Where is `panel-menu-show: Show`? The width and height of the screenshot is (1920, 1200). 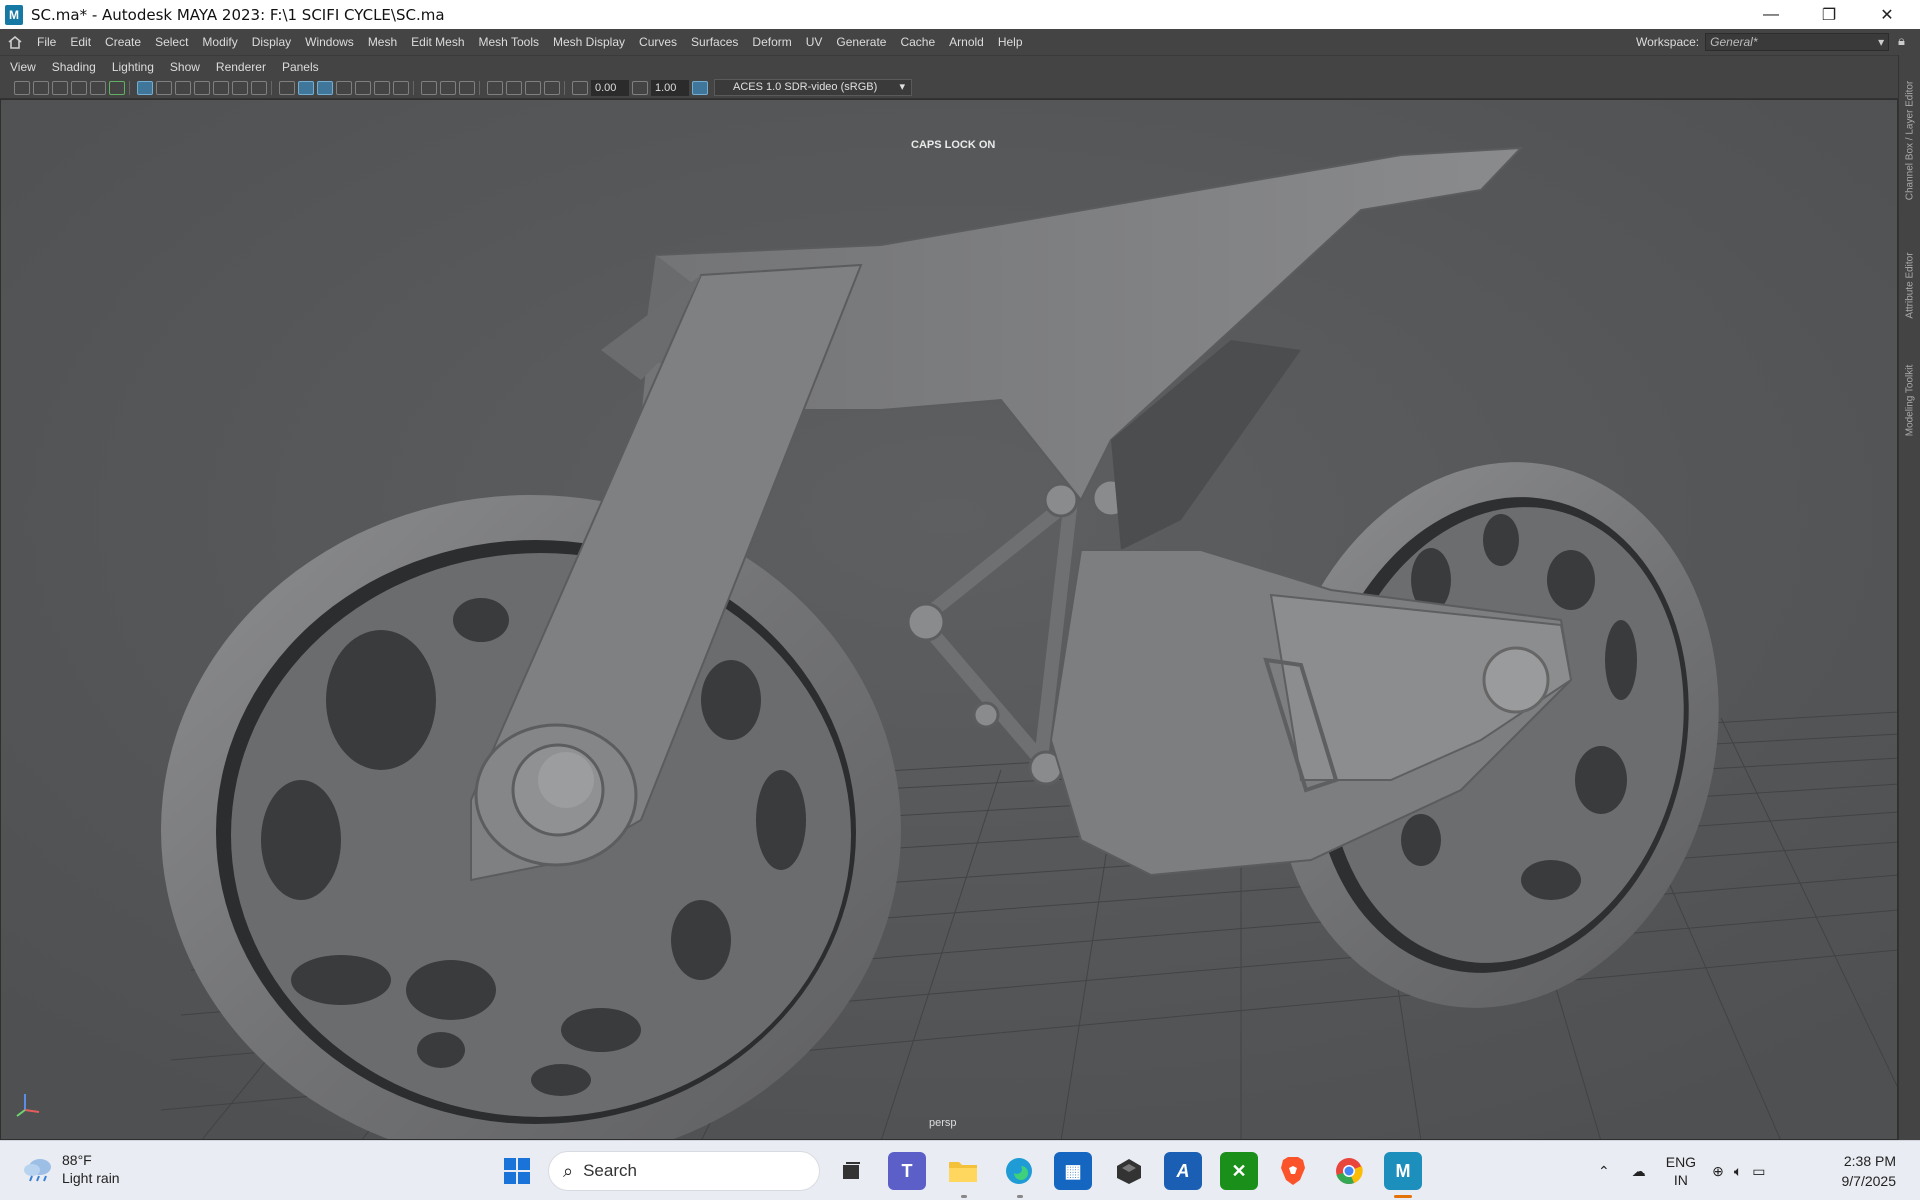 panel-menu-show: Show is located at coordinates (185, 67).